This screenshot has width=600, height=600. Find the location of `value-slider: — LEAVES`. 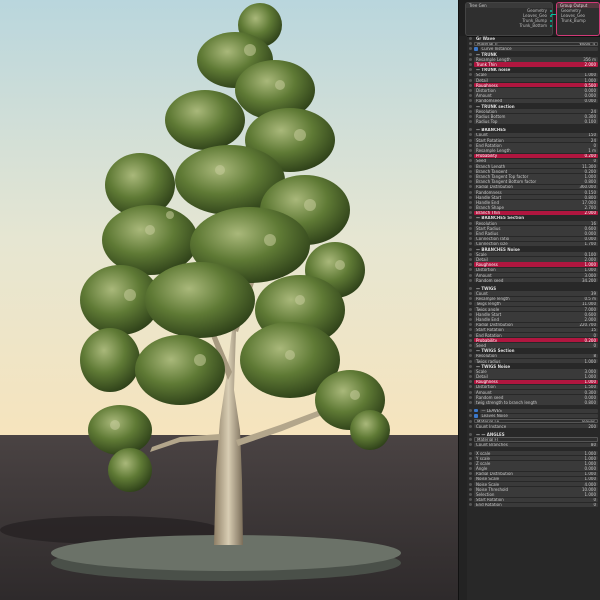

value-slider: — LEAVES is located at coordinates (538, 410).